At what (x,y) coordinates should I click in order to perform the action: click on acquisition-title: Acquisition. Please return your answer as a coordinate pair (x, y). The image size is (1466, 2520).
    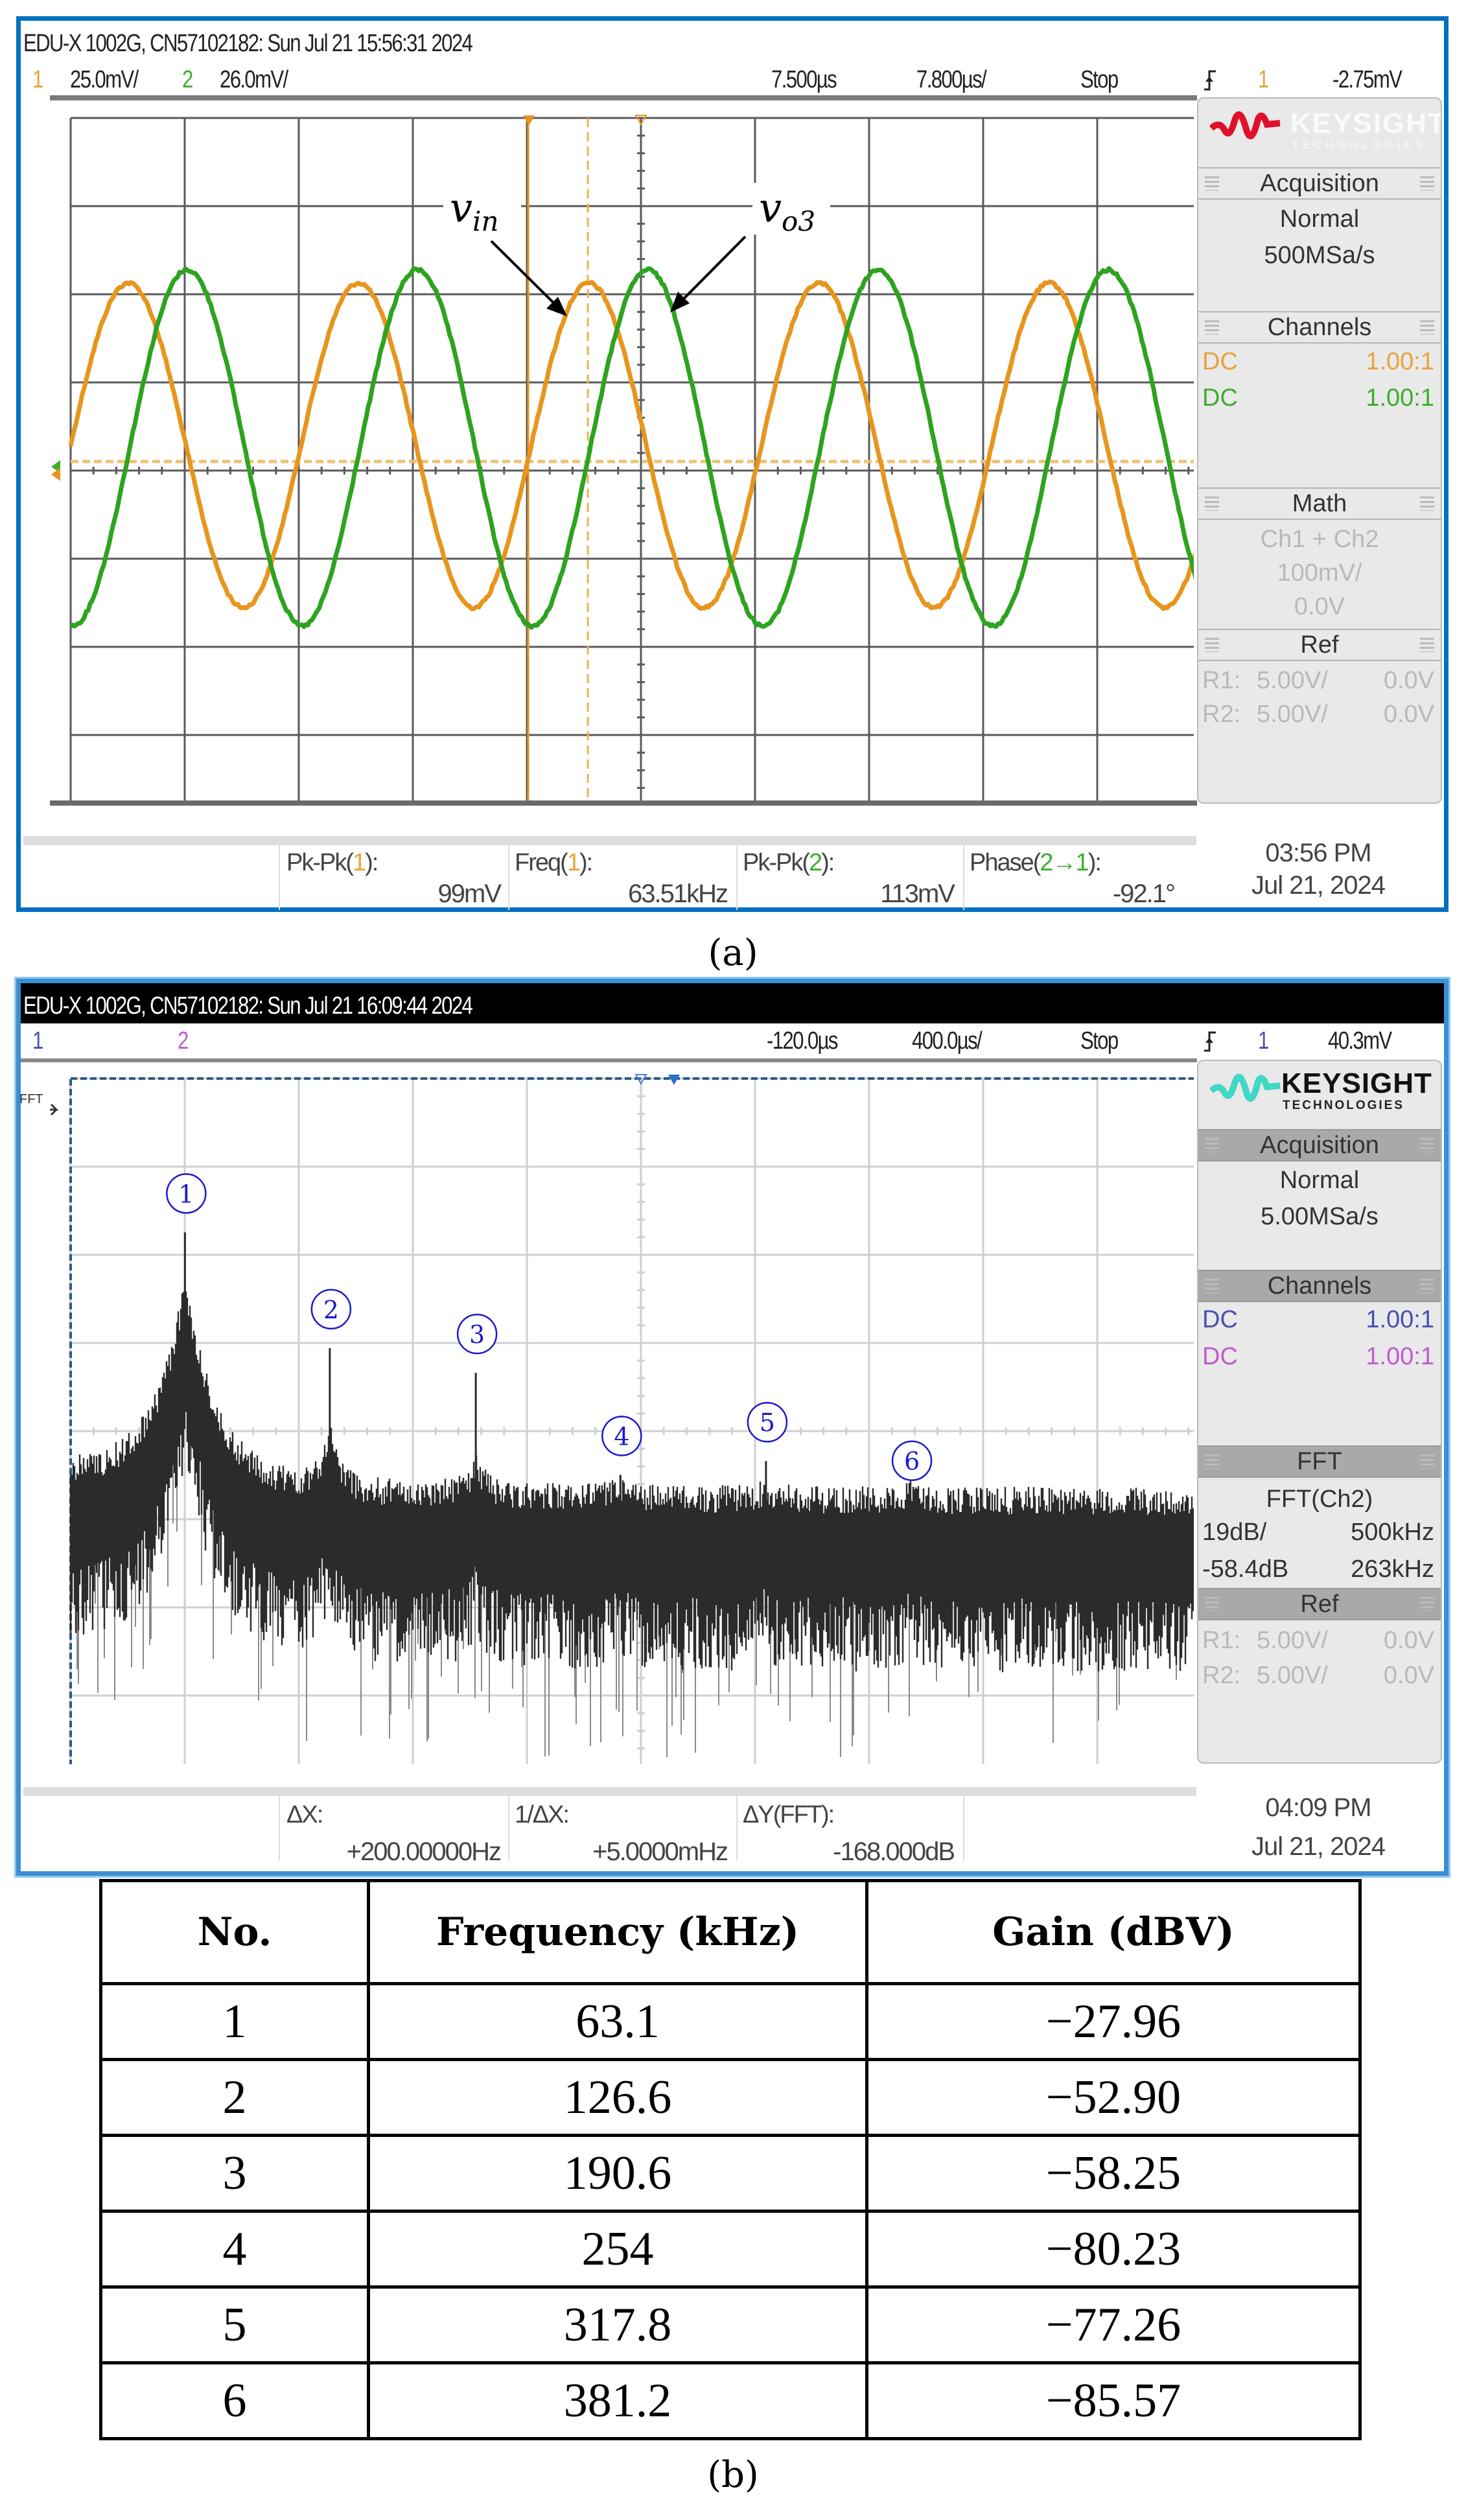
    Looking at the image, I should click on (1319, 183).